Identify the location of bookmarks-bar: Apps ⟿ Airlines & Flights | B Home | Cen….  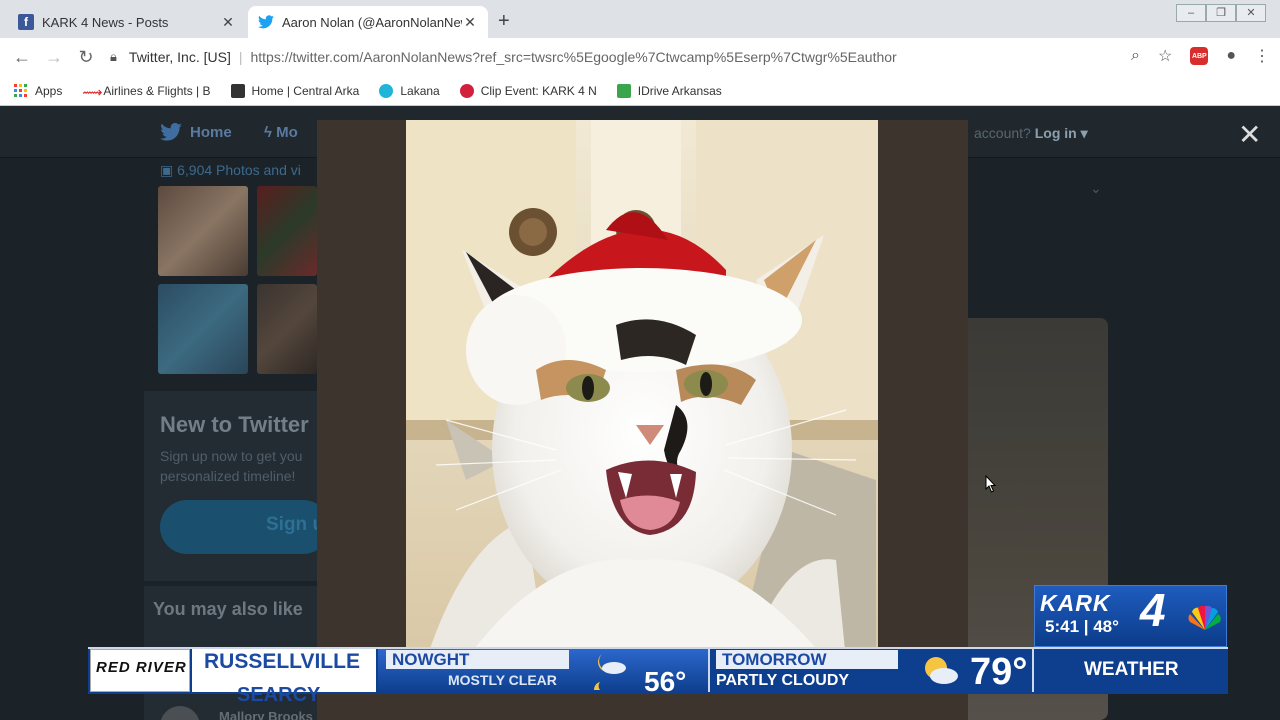
(640, 91).